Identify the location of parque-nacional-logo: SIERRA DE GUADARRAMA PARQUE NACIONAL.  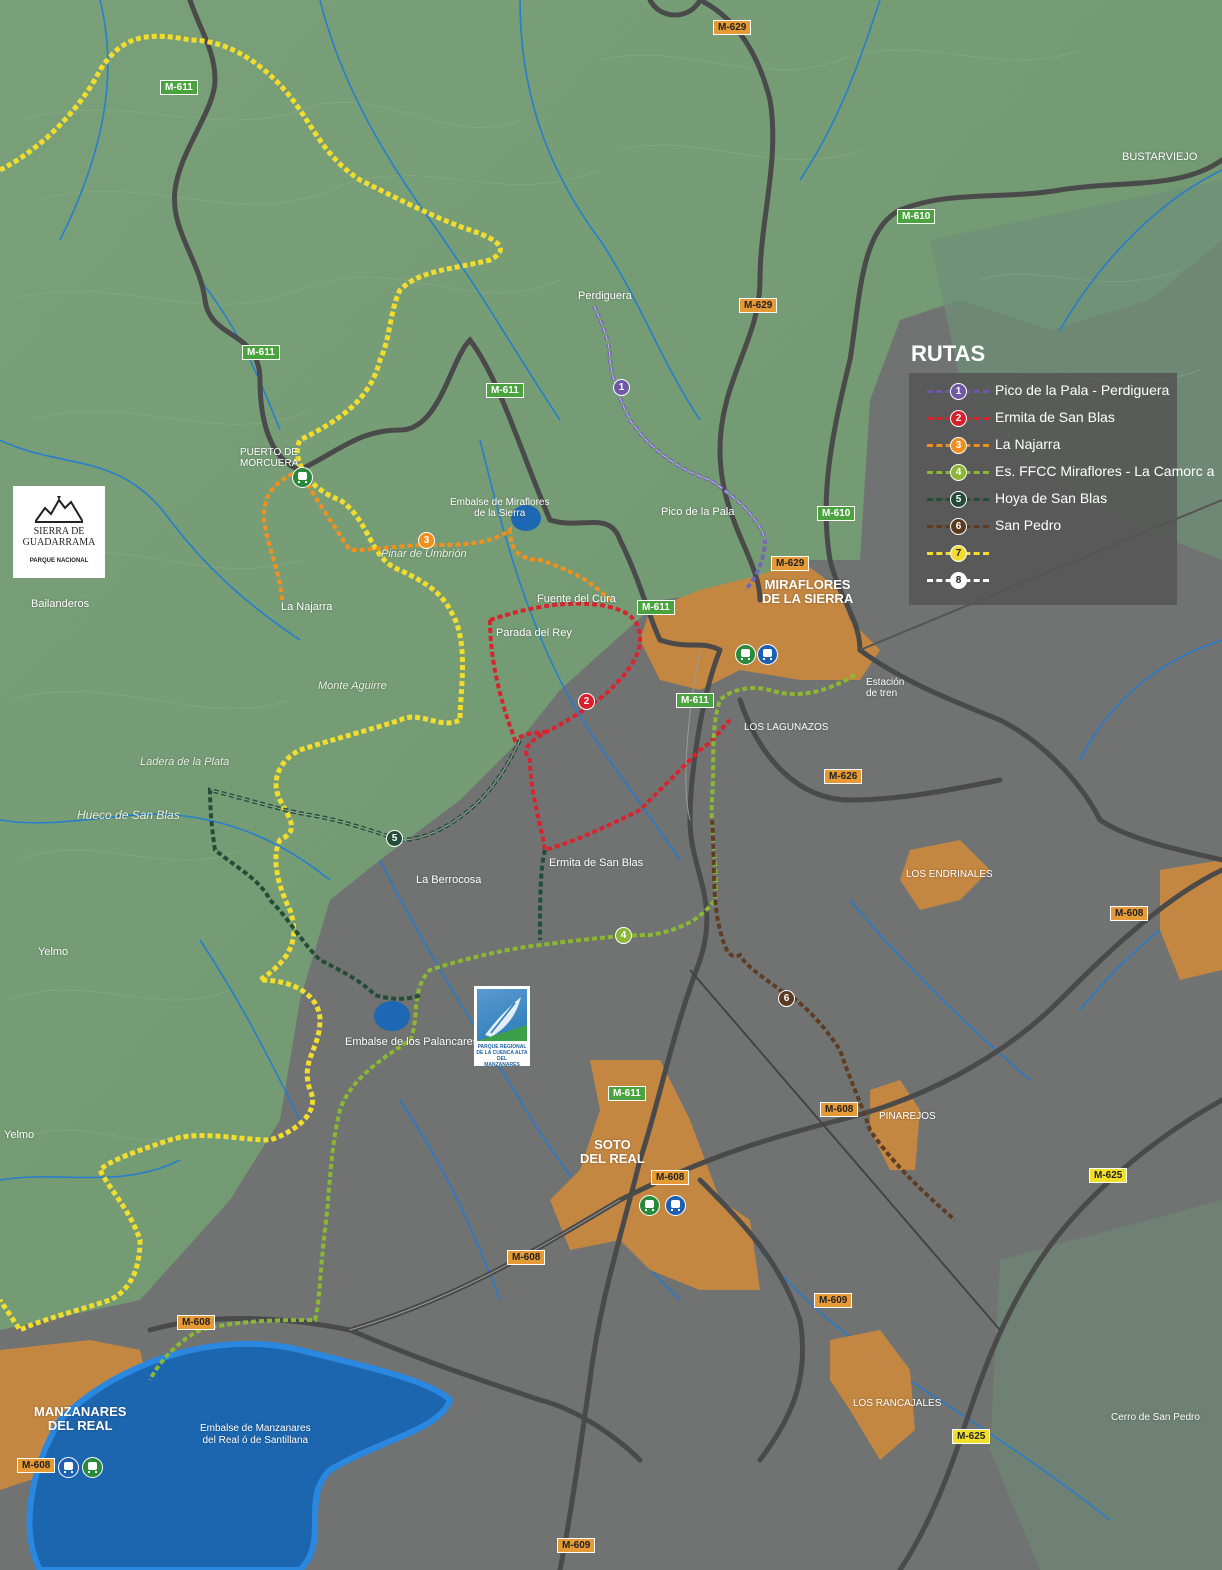
(59, 532).